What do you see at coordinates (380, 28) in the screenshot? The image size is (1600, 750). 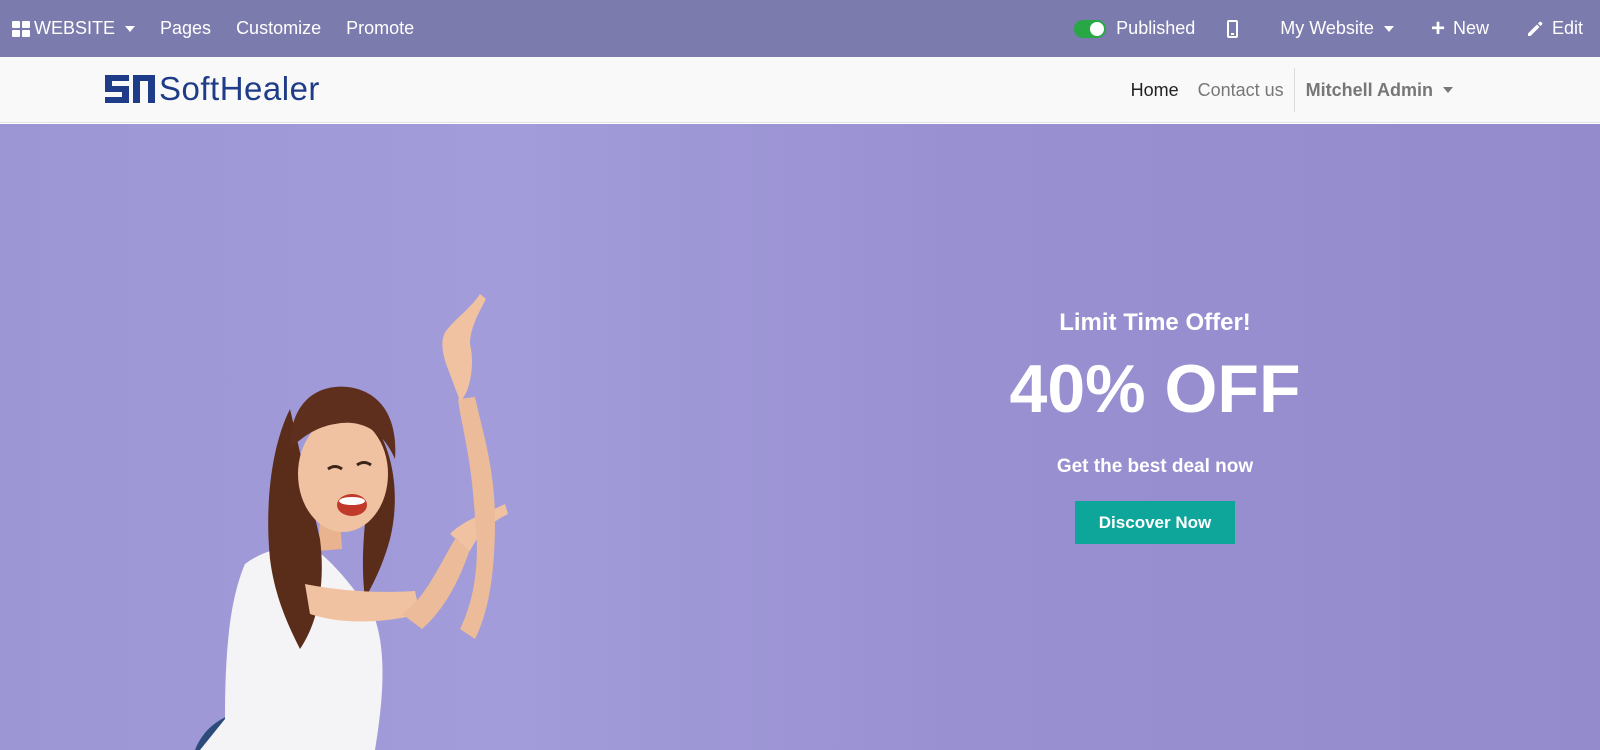 I see `menu-promote: Promote` at bounding box center [380, 28].